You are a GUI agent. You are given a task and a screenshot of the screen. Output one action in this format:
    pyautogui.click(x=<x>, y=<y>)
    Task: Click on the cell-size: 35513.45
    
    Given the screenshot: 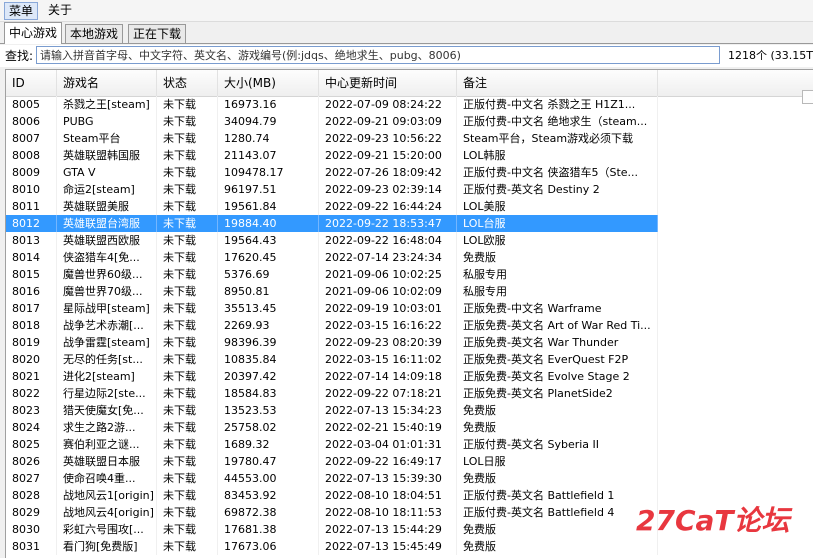 What is the action you would take?
    pyautogui.click(x=268, y=308)
    